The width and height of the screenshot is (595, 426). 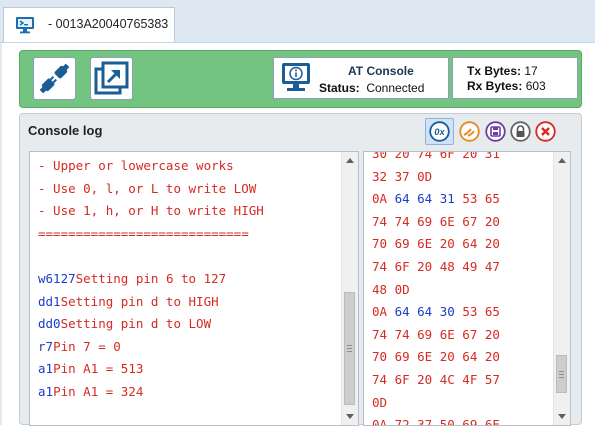 I want to click on log-line: 74 6F 20 48 49 47, so click(x=436, y=267).